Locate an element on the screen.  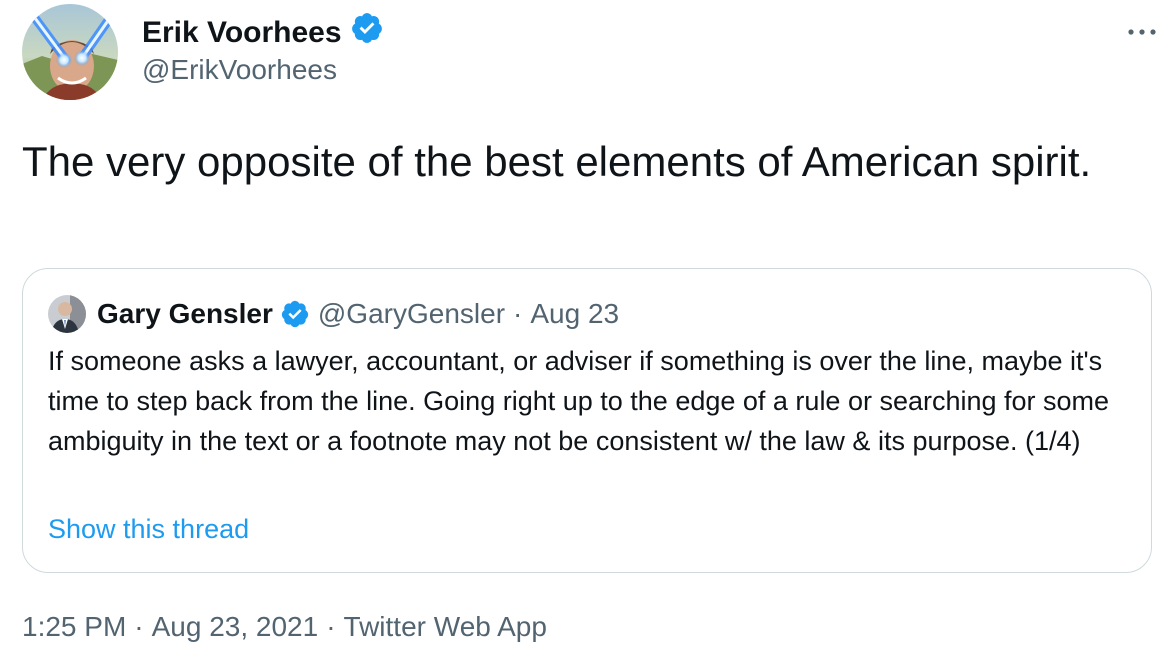
show-thread-link: Show this thread is located at coordinates (148, 529).